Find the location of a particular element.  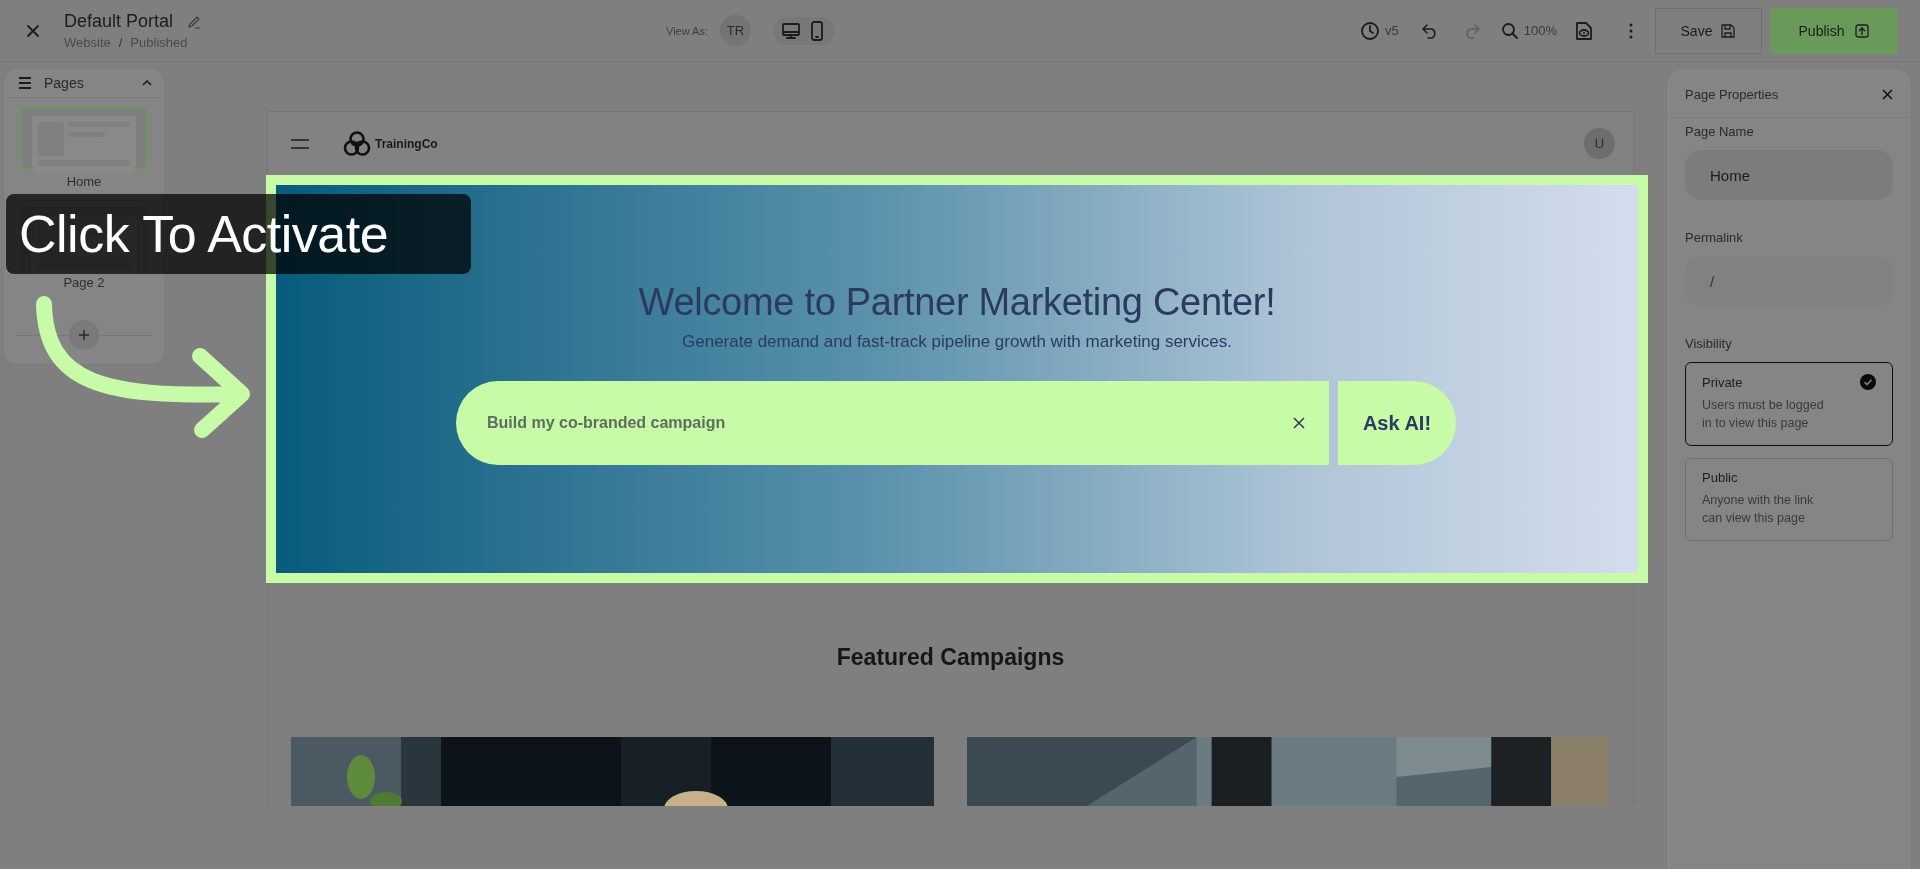

view-as-label: View As: is located at coordinates (687, 30).